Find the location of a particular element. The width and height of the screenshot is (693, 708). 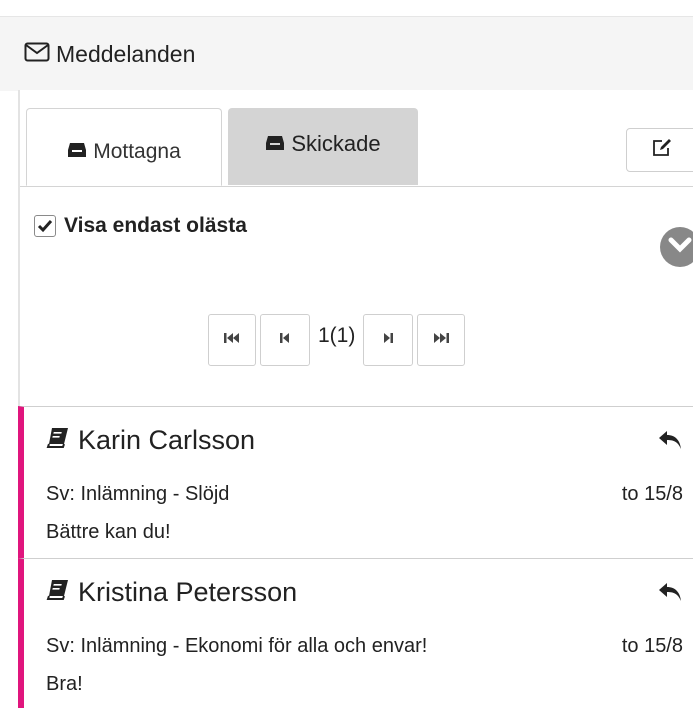

message-preview: Bra! is located at coordinates (64, 684).